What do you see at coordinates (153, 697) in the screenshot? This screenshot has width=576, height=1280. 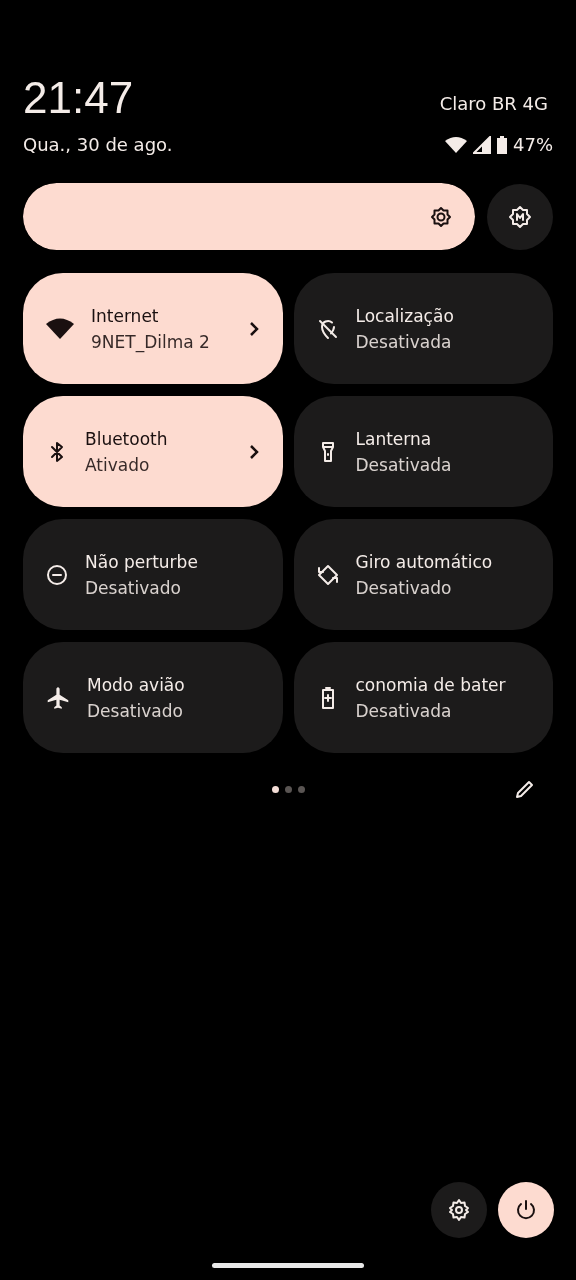 I see `quick-settings-tile: Modo avião Desativado` at bounding box center [153, 697].